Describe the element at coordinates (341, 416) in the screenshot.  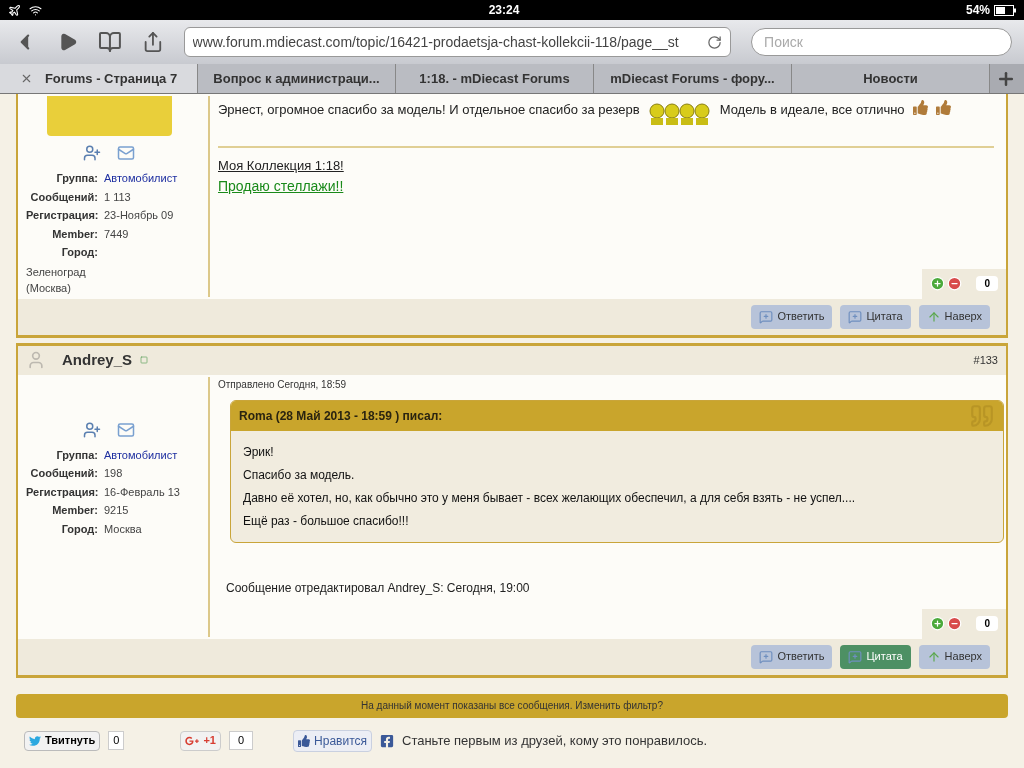
I see `quote-title: Roma (28 Май 2013 - 18:59 ) писал:` at that location.